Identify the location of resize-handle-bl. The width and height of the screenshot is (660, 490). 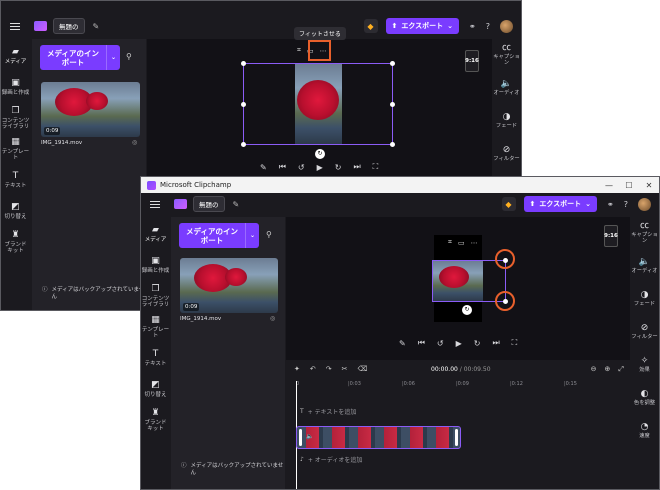
(243, 144).